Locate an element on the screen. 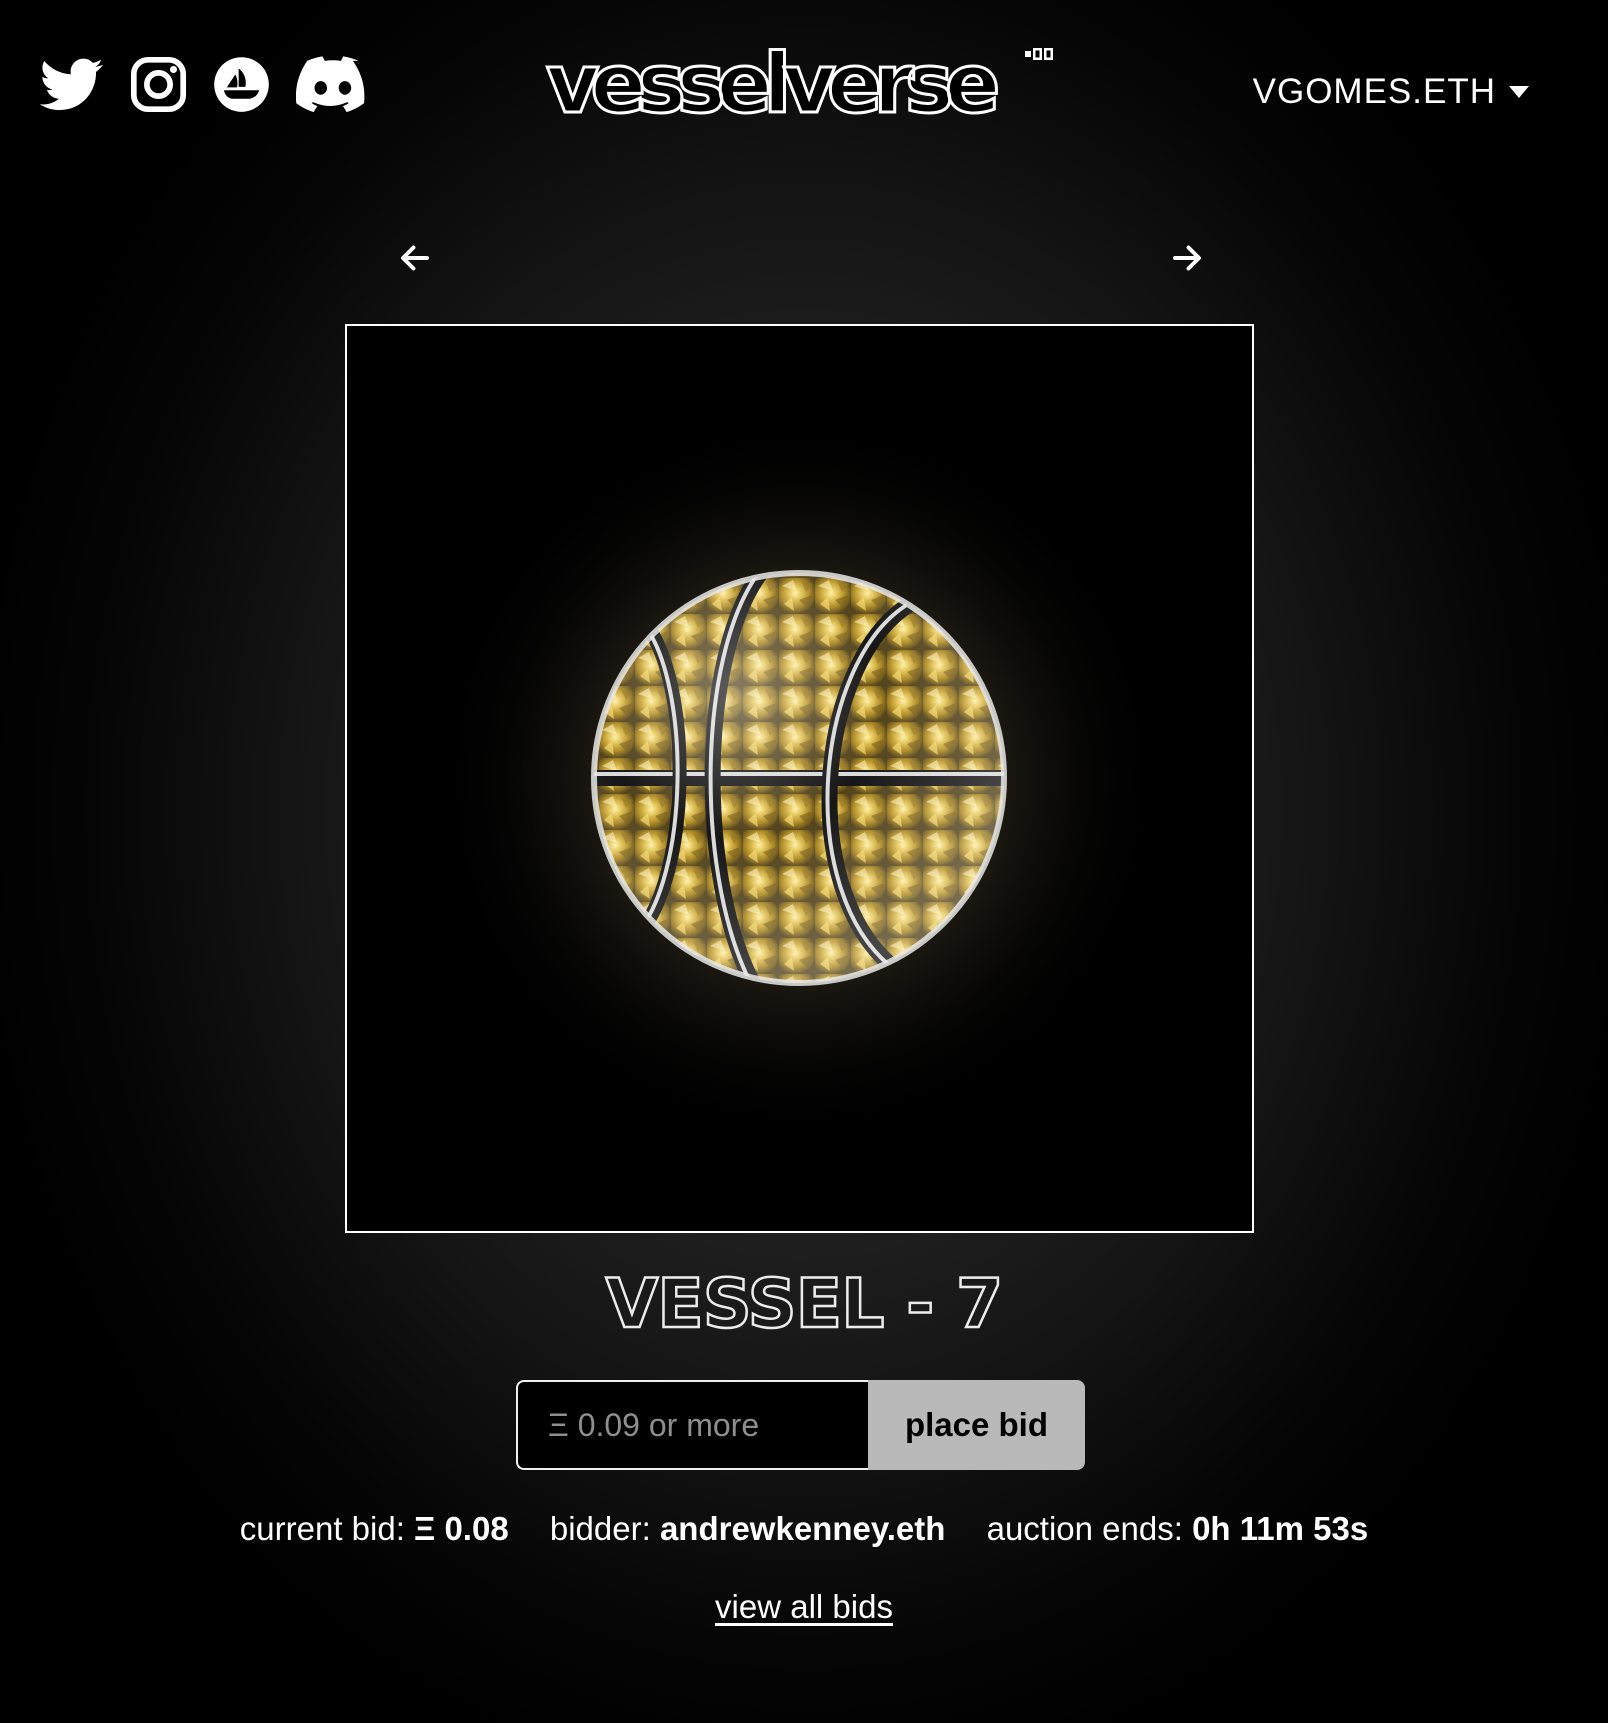 Image resolution: width=1608 pixels, height=1723 pixels. bid-form: place bid is located at coordinates (800, 1425).